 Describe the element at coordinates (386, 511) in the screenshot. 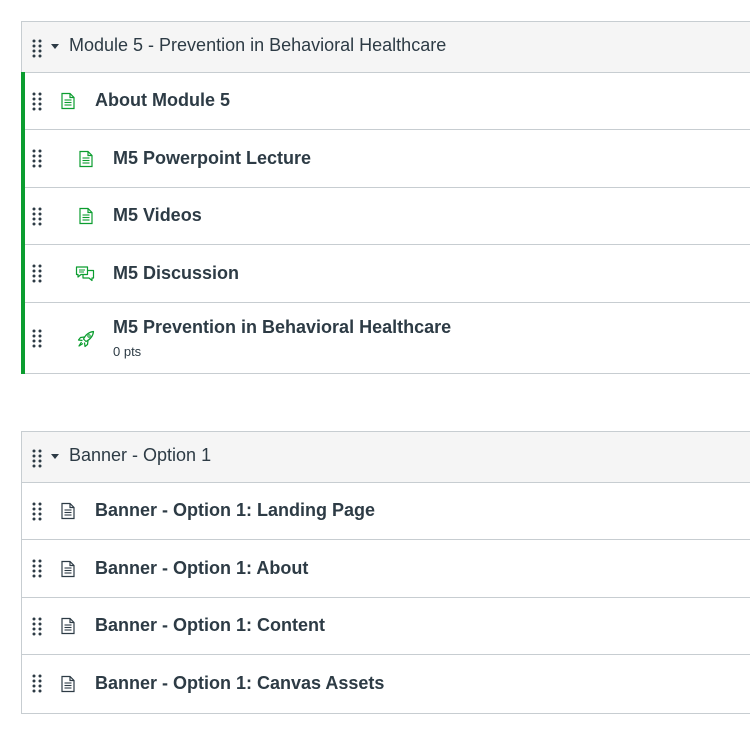

I see `module-item: Banner - Option 1: Landing Page` at that location.